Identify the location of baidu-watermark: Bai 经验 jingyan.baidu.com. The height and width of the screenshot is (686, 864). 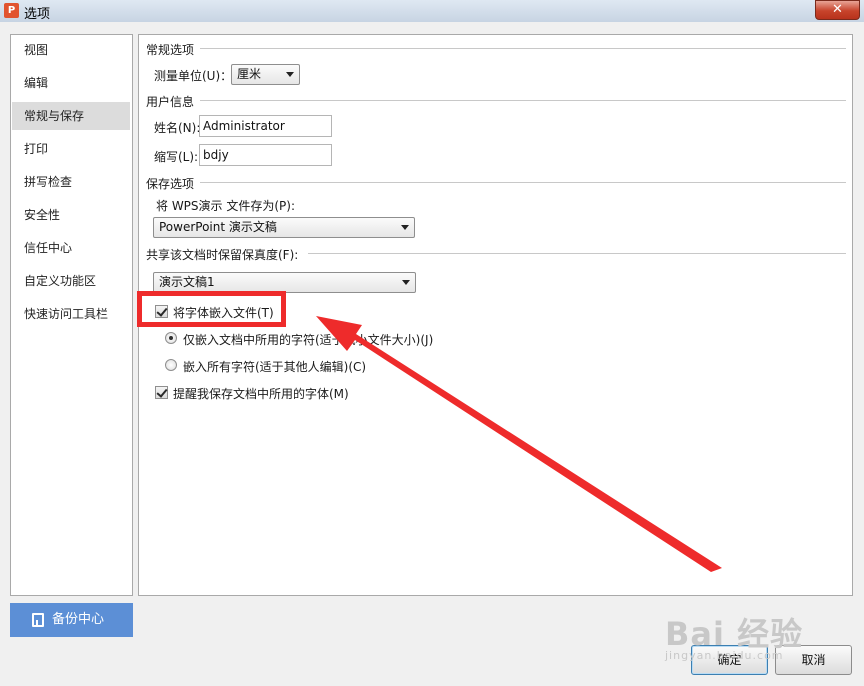
(745, 632).